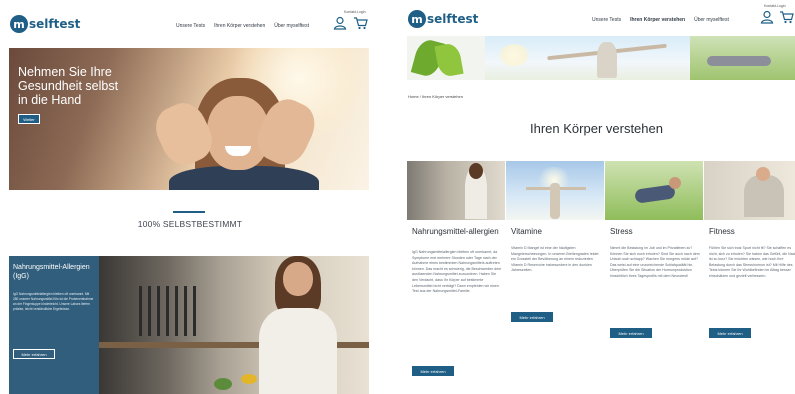  Describe the element at coordinates (606, 20) in the screenshot. I see `right-nav-unsere-tests: Unsere Tests` at that location.